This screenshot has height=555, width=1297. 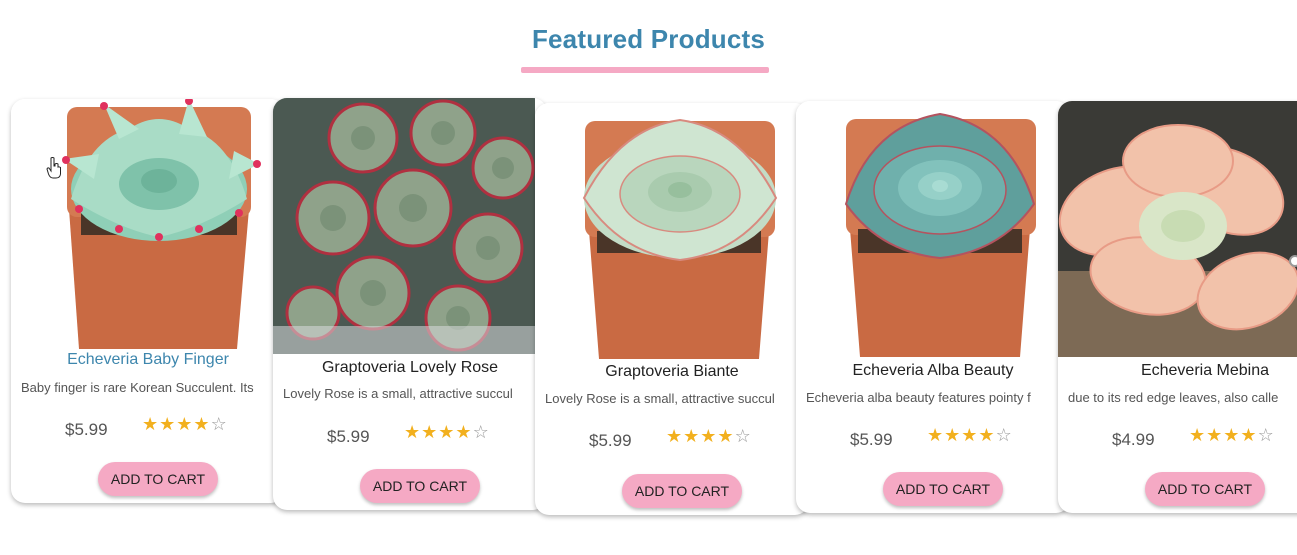 I want to click on product-name: Graptoveria Lovely Rose, so click(x=410, y=368).